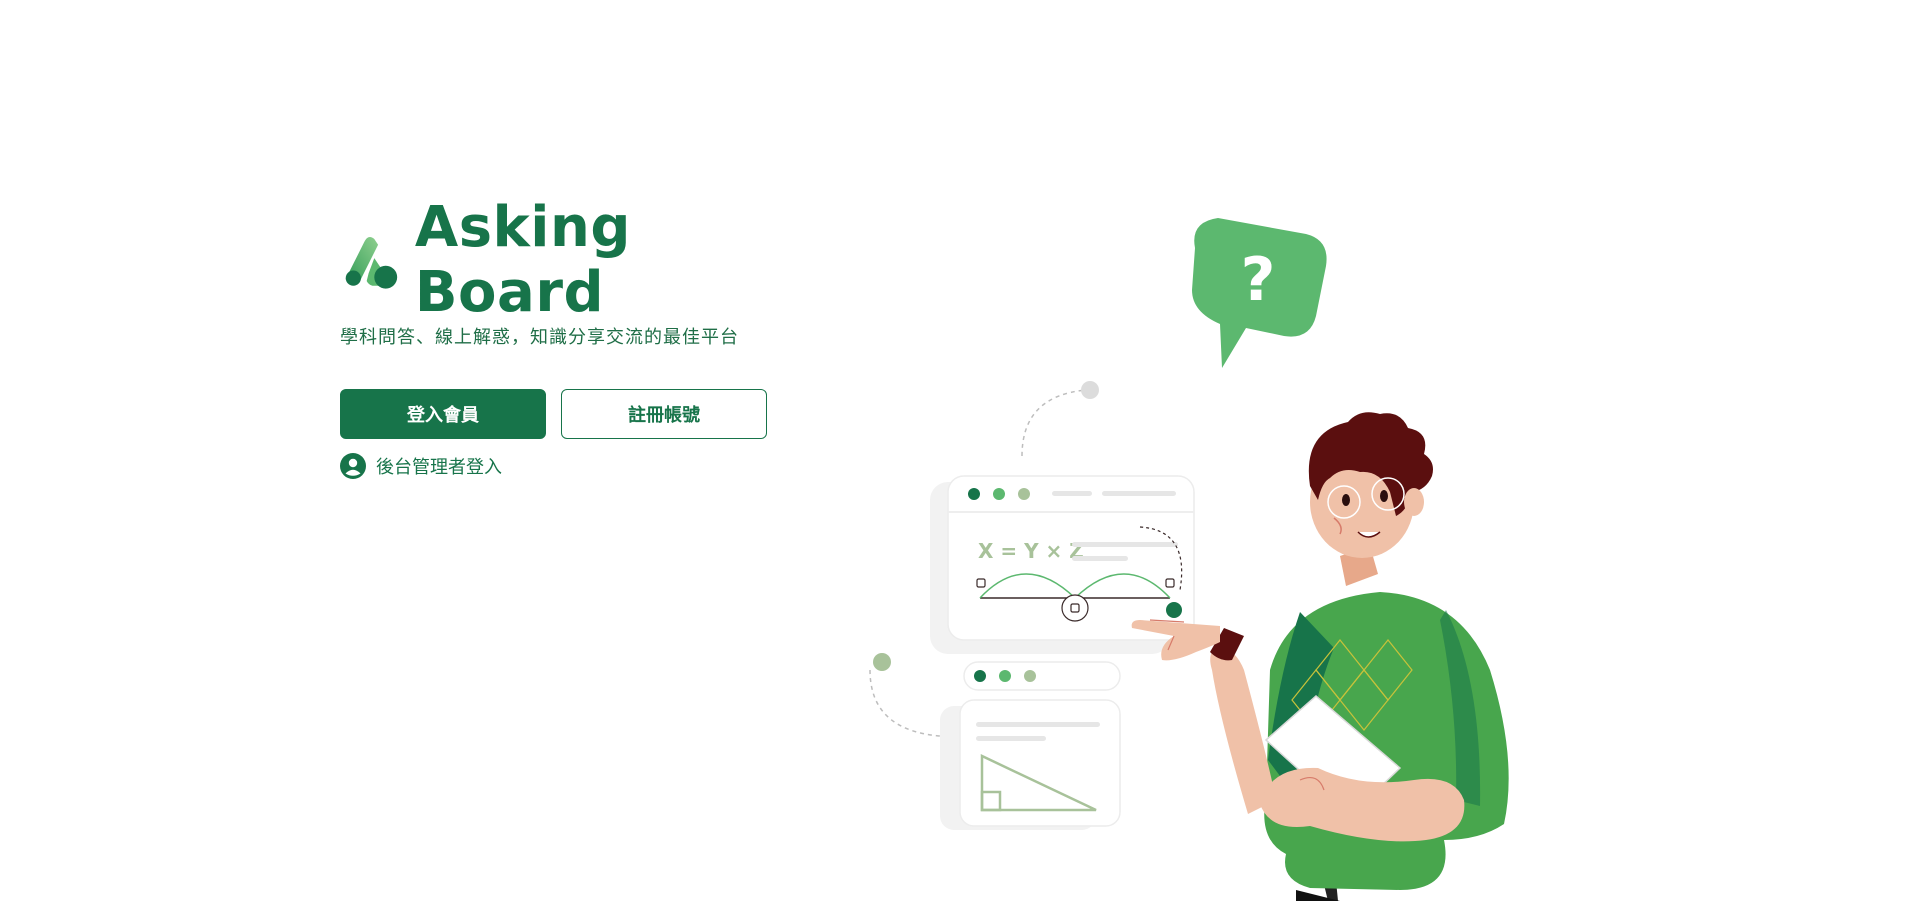  I want to click on tagline: 學科問答、線上解惑，知識分享交流的最佳平台, so click(539, 337).